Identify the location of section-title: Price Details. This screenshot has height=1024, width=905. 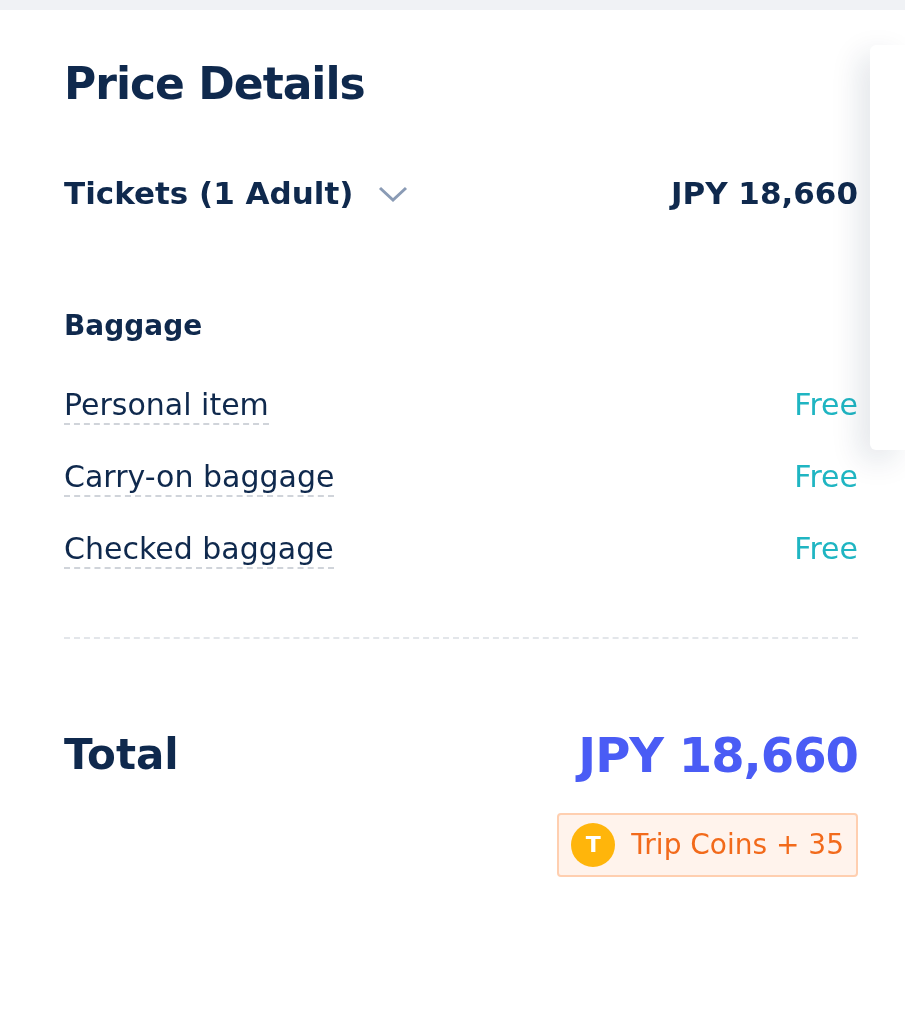
(215, 84).